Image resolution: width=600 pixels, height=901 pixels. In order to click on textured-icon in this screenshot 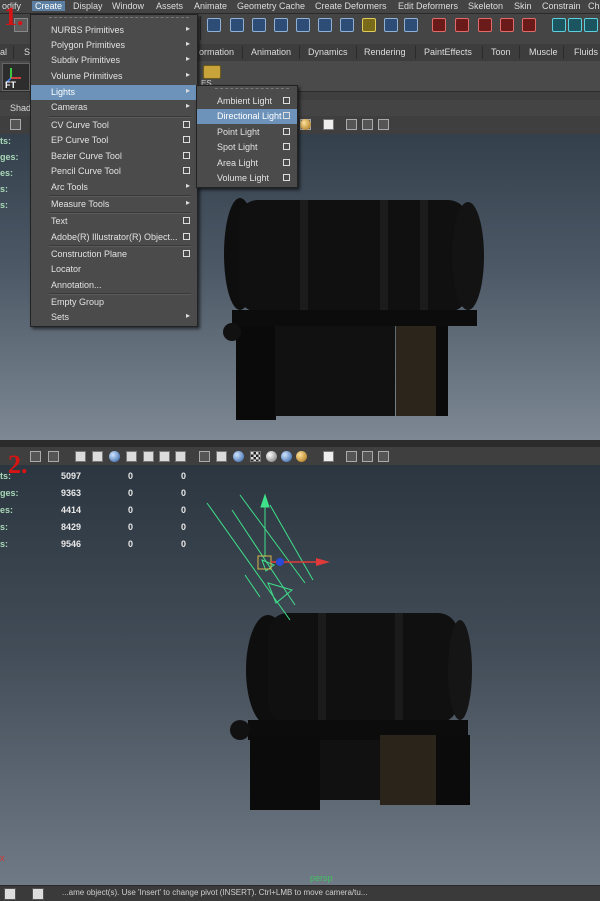, I will do `click(238, 456)`.